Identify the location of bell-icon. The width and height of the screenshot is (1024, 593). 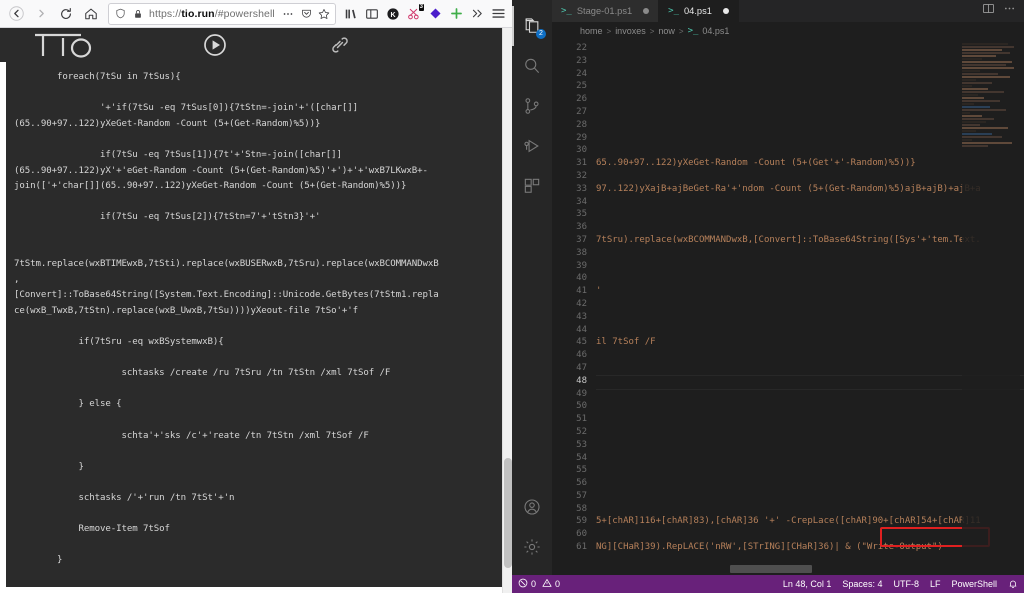
(1013, 584).